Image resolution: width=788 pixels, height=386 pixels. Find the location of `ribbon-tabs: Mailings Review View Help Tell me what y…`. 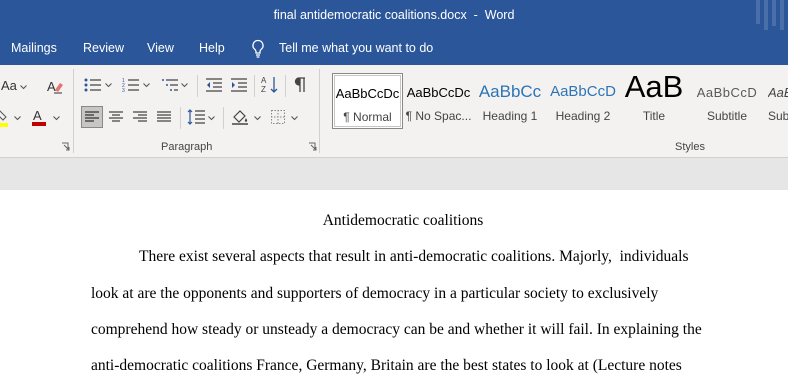

ribbon-tabs: Mailings Review View Help Tell me what y… is located at coordinates (394, 49).